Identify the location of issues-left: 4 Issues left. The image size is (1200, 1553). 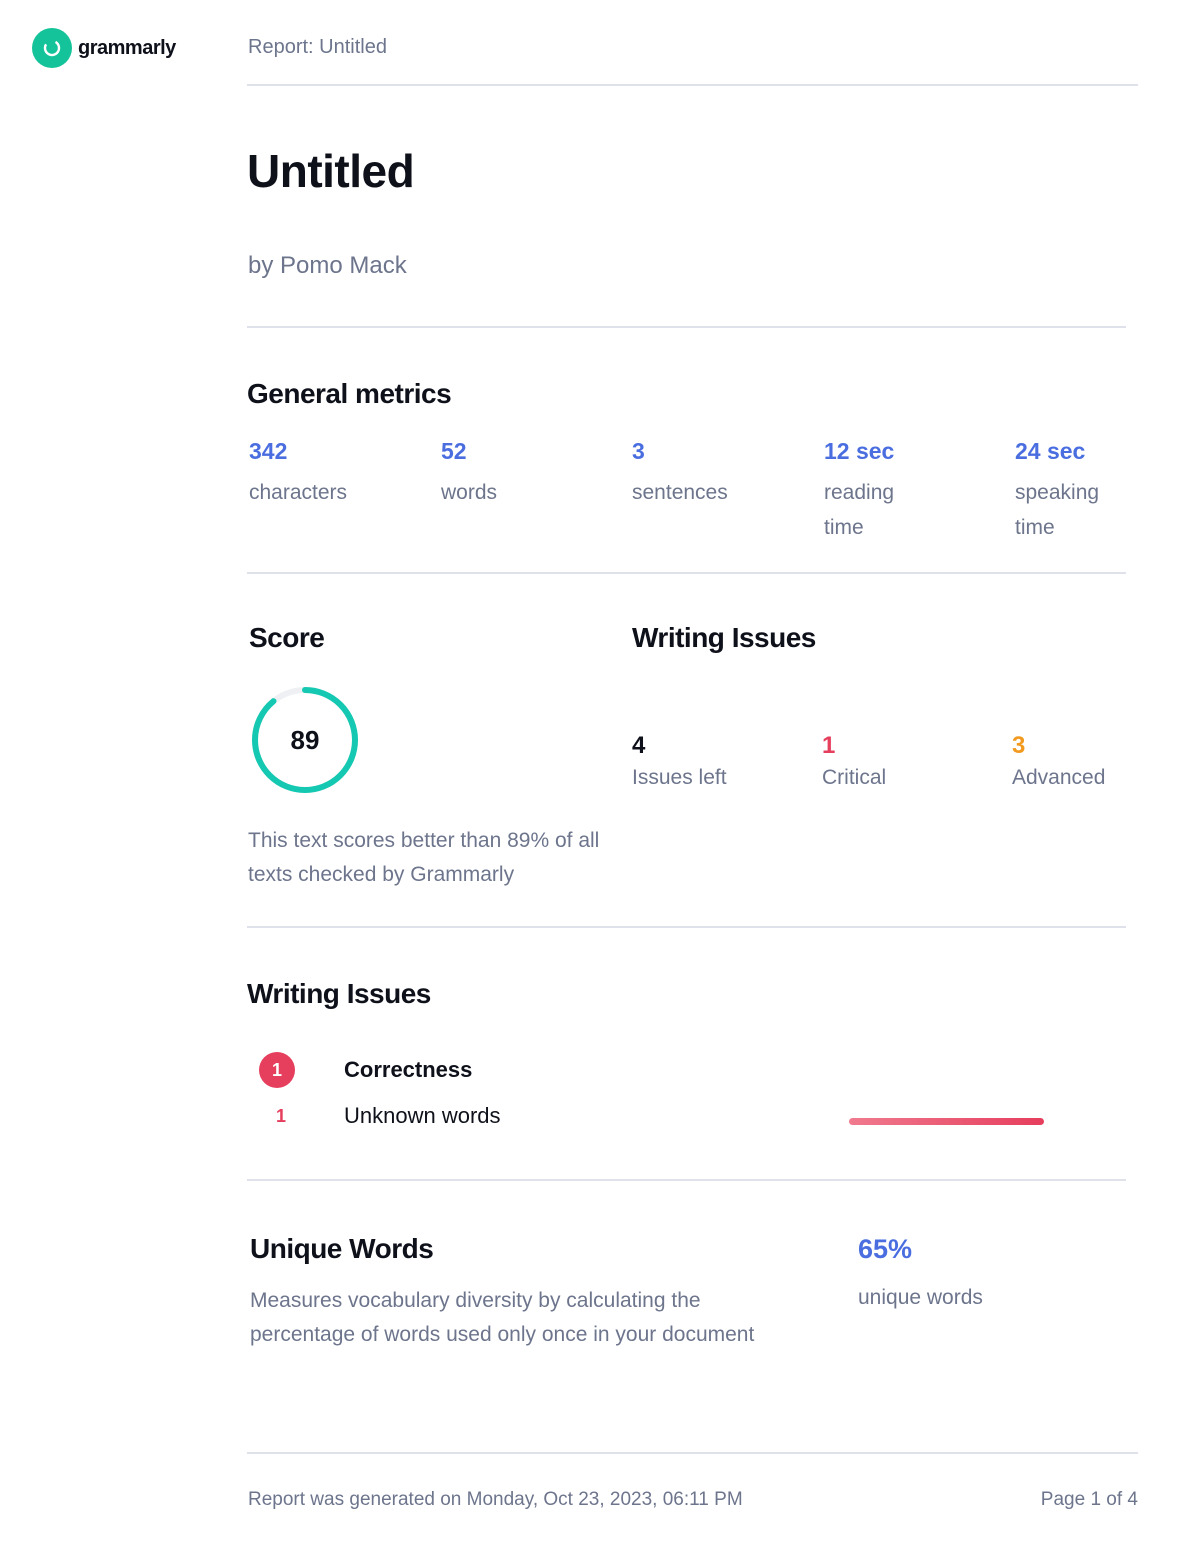
(679, 761).